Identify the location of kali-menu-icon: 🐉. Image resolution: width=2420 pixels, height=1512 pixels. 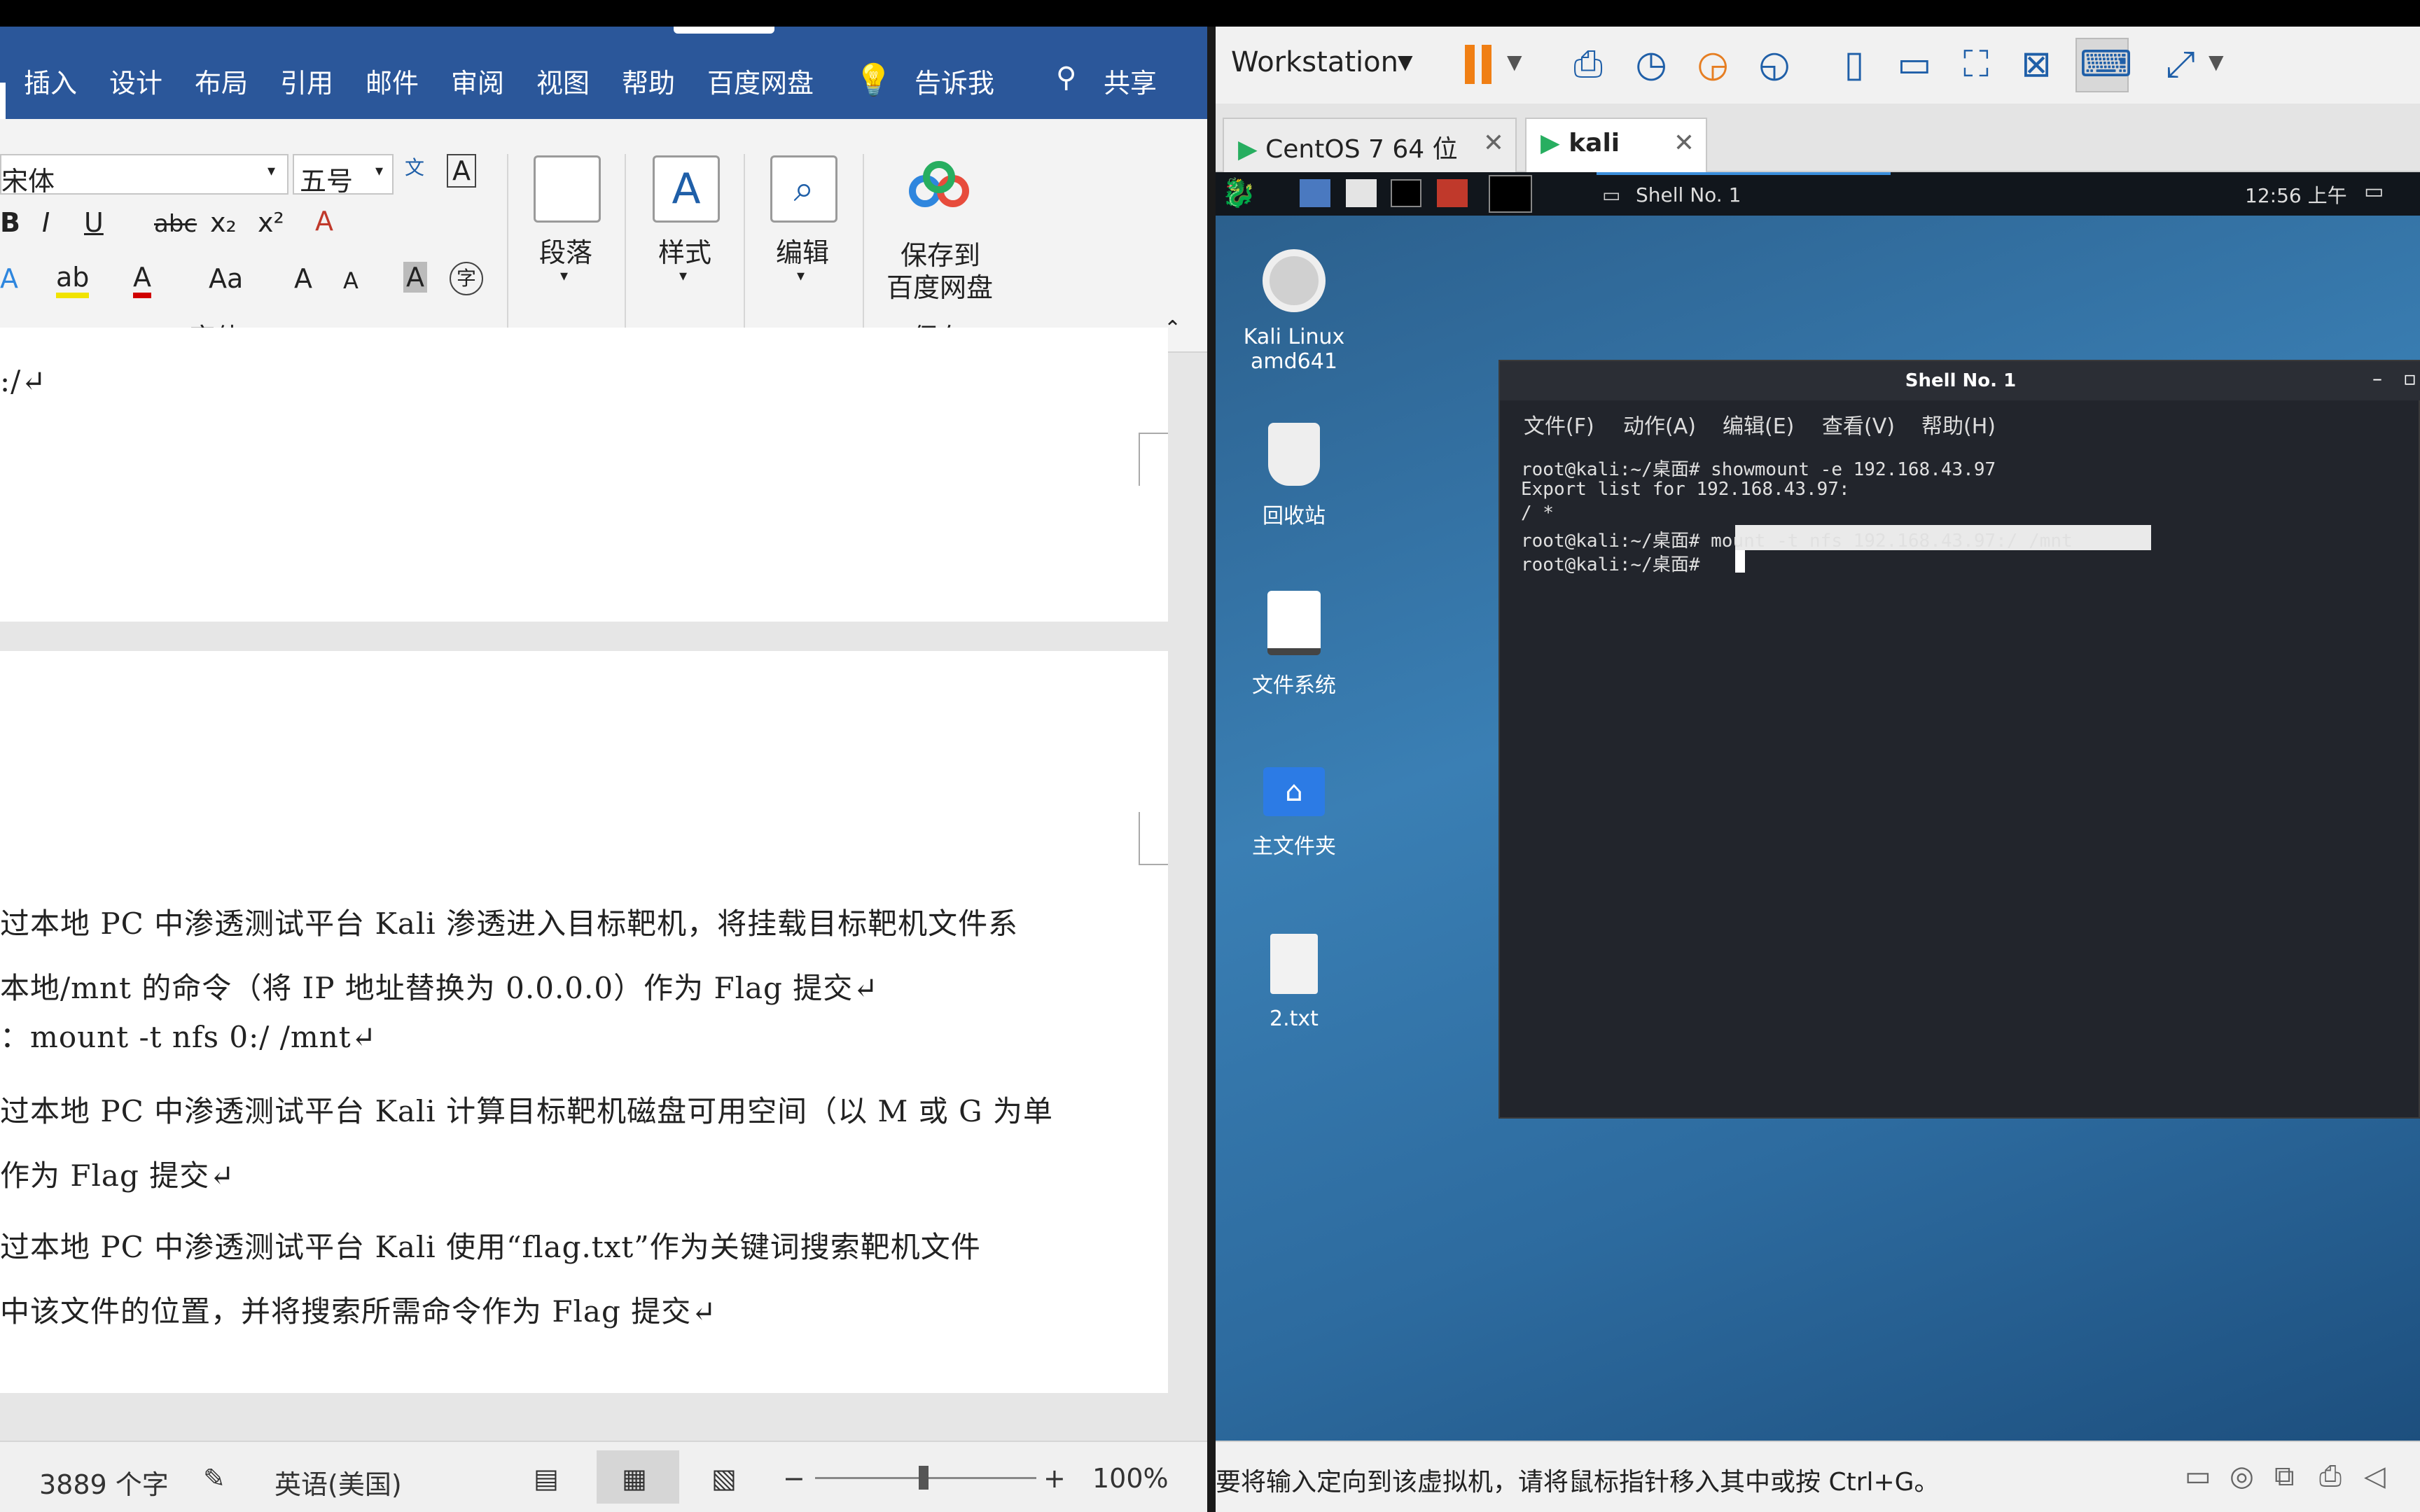
(1238, 192).